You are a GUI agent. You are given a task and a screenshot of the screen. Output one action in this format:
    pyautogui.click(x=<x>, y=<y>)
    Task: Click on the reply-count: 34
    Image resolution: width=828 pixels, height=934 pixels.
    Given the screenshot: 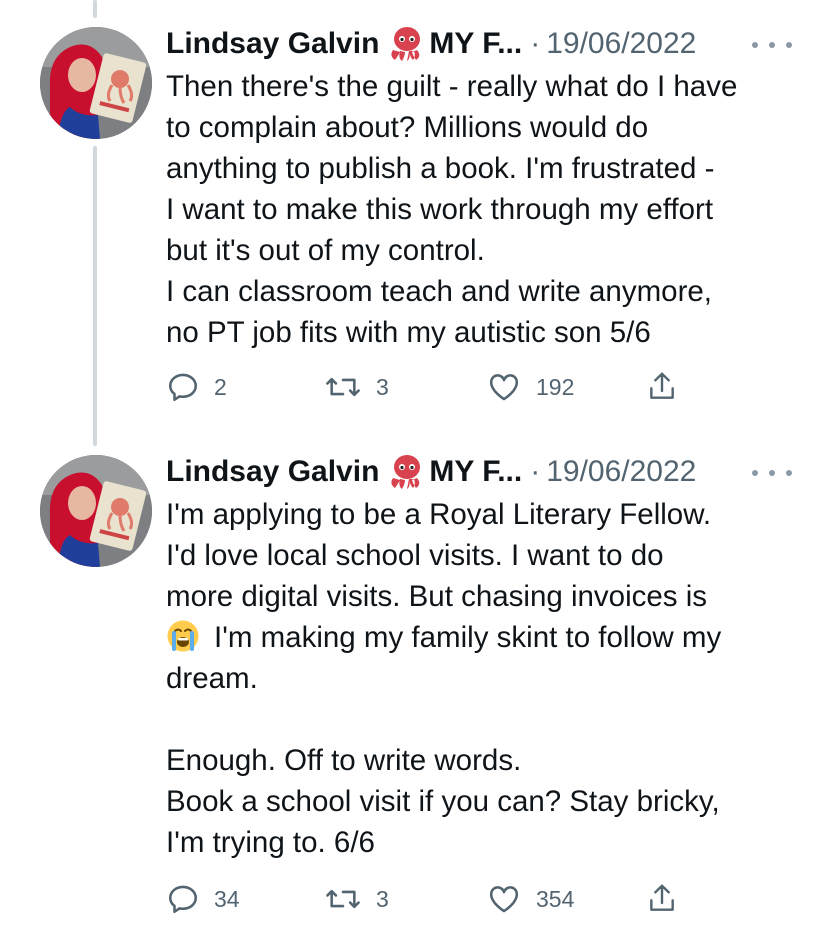 What is the action you would take?
    pyautogui.click(x=227, y=898)
    